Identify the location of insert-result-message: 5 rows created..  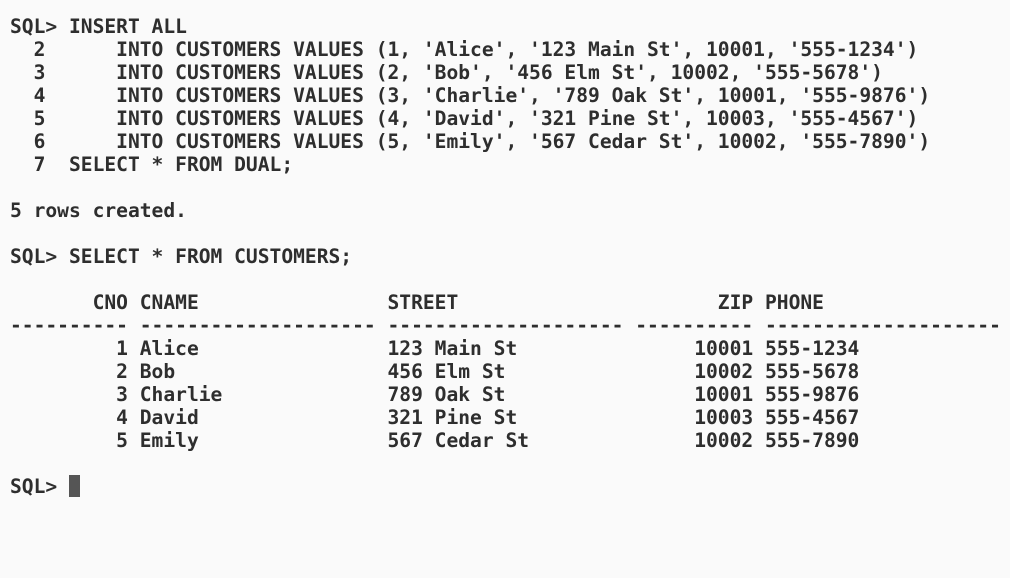
(98, 210).